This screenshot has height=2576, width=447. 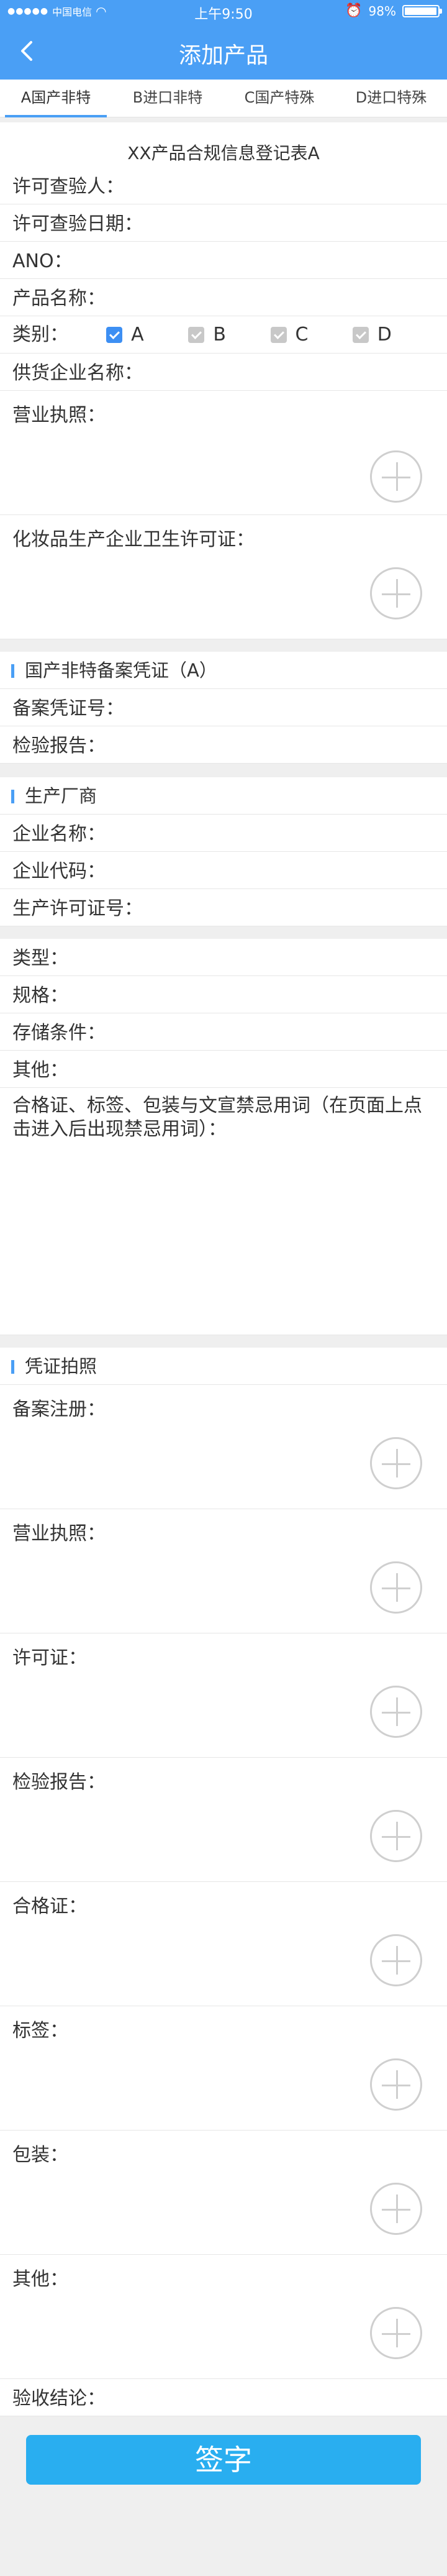 I want to click on photo-label: 合格证：, so click(x=49, y=1906).